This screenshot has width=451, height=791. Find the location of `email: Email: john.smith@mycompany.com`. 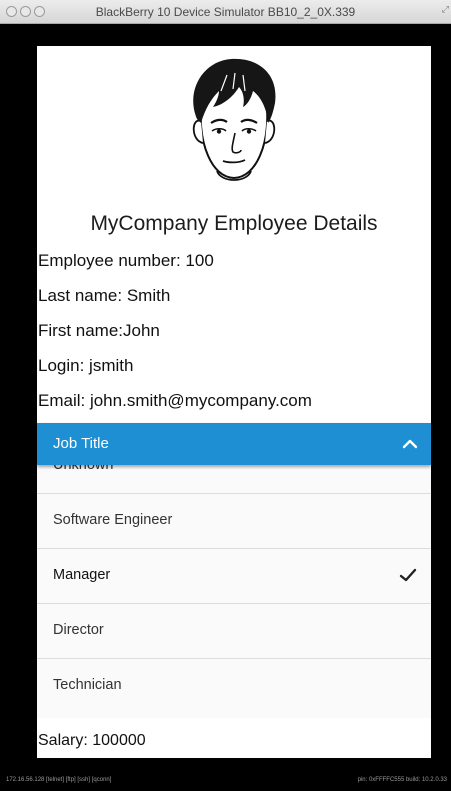

email: Email: john.smith@mycompany.com is located at coordinates (175, 400).